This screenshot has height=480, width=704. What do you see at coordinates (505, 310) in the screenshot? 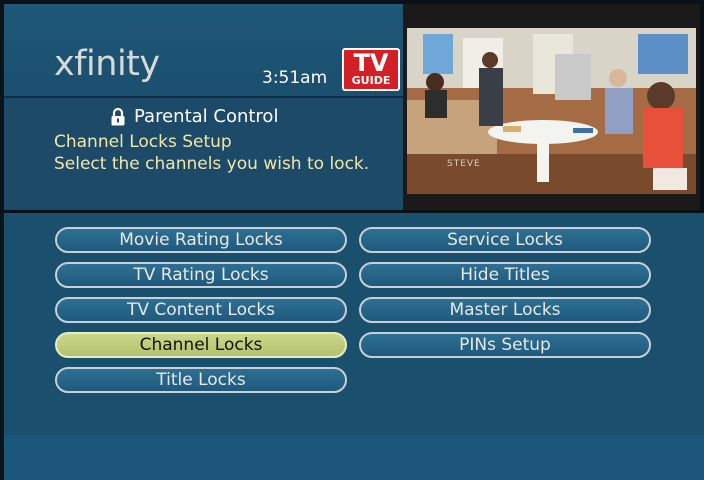
I see `master-locks-button: Master Locks` at bounding box center [505, 310].